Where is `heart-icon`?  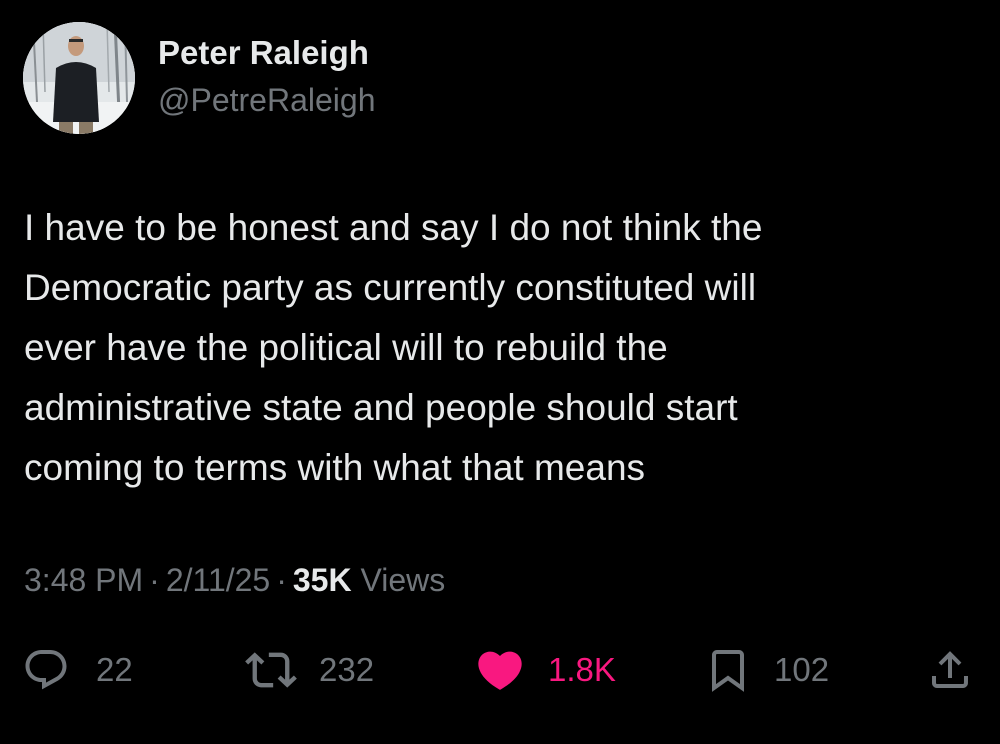 heart-icon is located at coordinates (500, 670).